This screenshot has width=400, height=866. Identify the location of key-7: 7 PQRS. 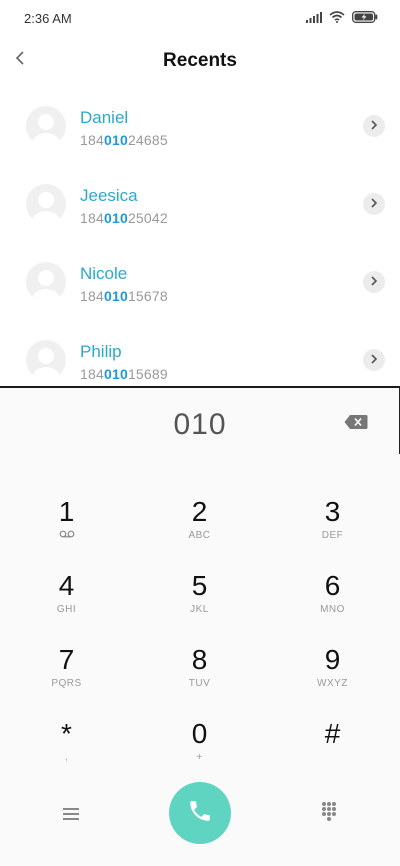
(66, 681).